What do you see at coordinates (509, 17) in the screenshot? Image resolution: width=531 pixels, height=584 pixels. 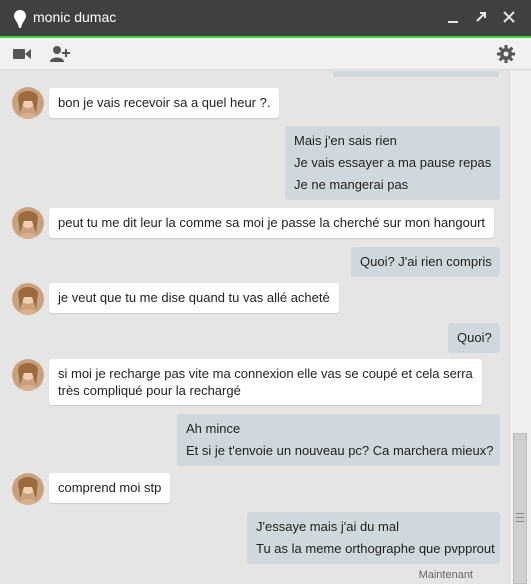 I see `close-icon` at bounding box center [509, 17].